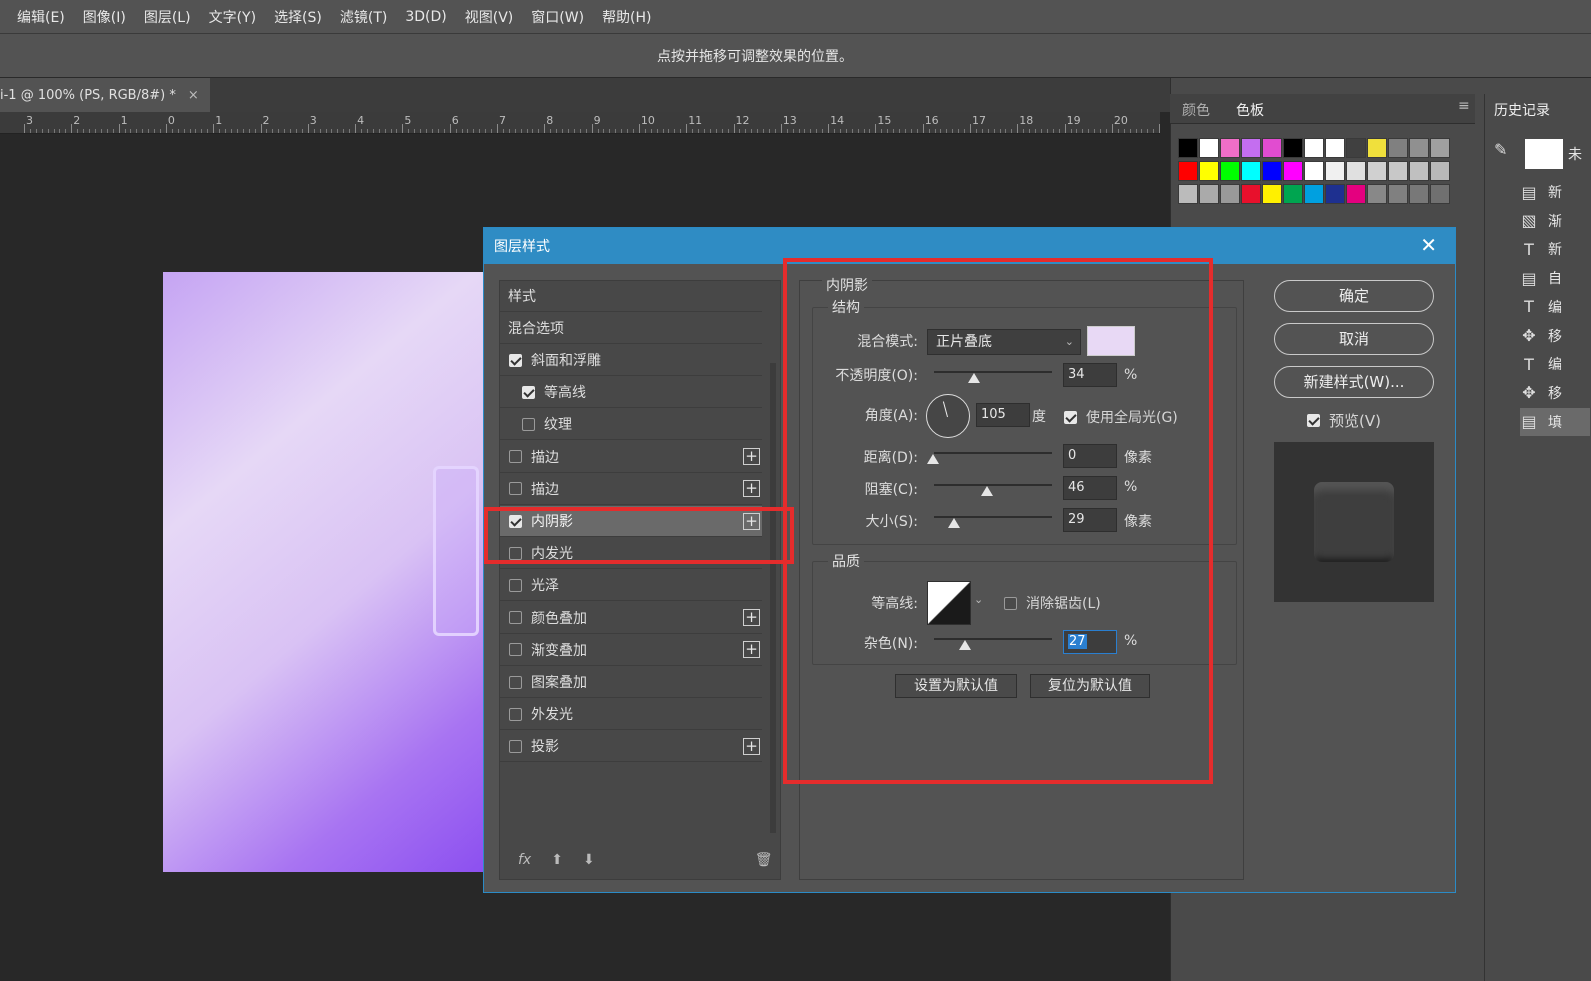 This screenshot has height=981, width=1591. What do you see at coordinates (557, 860) in the screenshot?
I see `move-up-icon: ⬆` at bounding box center [557, 860].